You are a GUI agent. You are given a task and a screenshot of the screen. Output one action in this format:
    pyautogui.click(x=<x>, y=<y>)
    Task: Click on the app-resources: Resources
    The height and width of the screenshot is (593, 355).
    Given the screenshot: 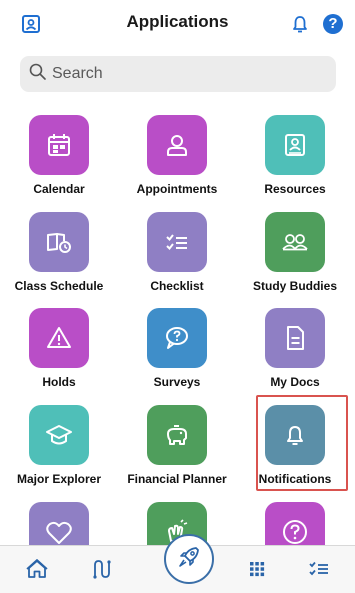 What is the action you would take?
    pyautogui.click(x=295, y=163)
    